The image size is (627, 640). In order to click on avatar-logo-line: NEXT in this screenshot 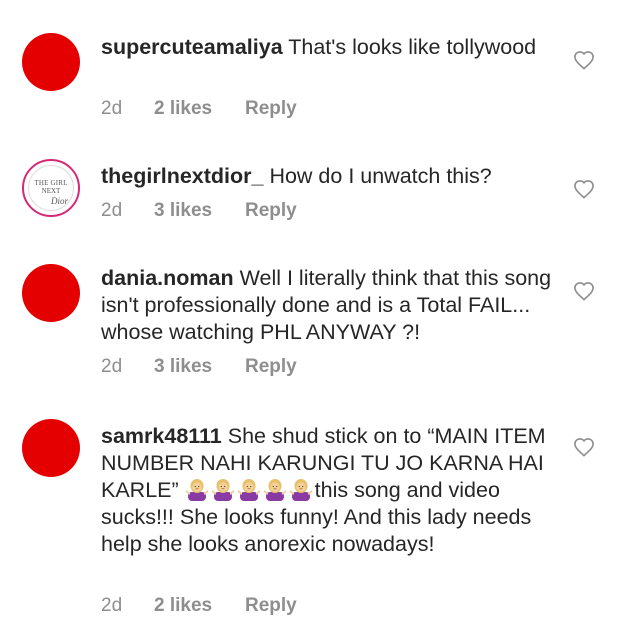, I will do `click(51, 191)`.